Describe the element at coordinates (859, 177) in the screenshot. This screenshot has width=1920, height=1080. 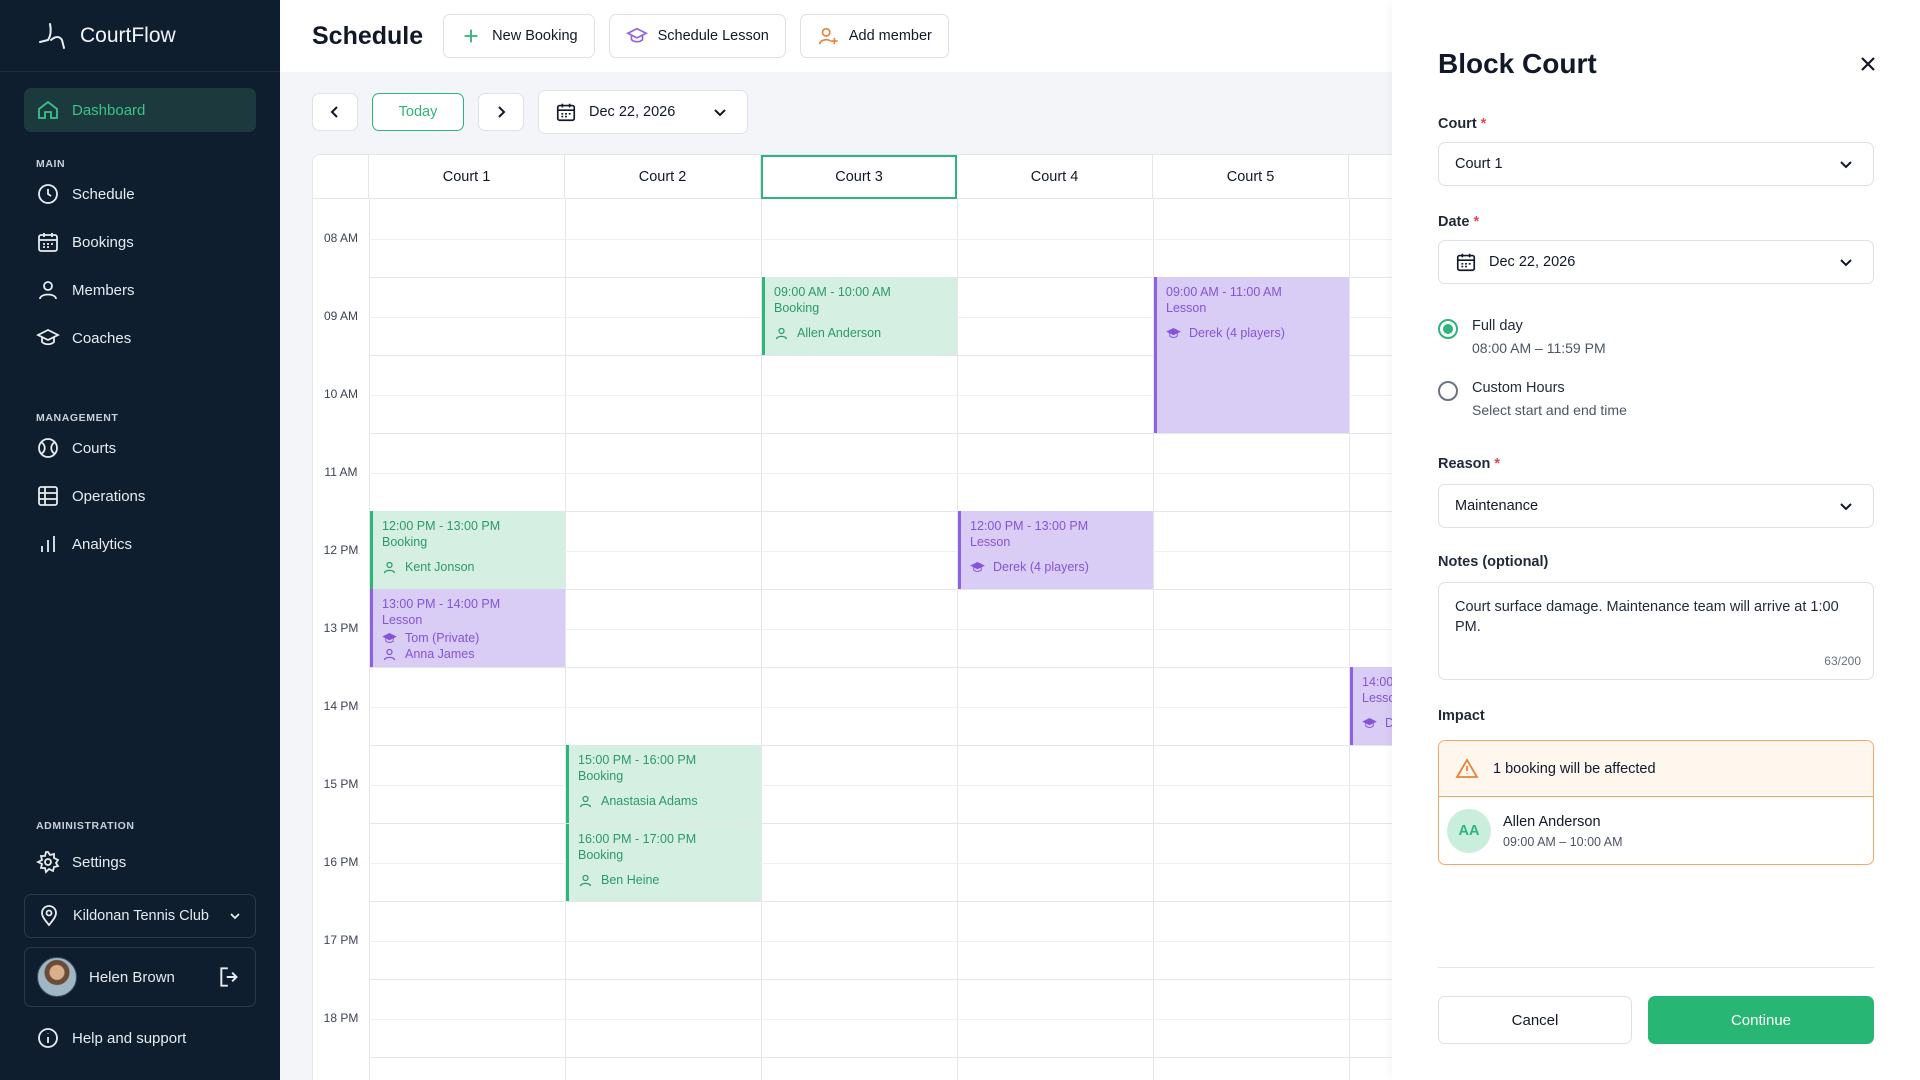
I see `court-header-selected: Court 3` at that location.